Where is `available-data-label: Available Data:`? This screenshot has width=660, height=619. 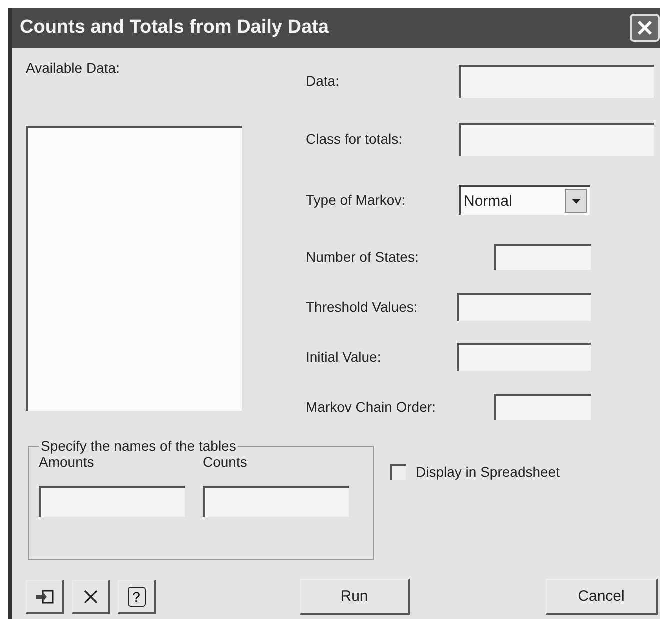 available-data-label: Available Data: is located at coordinates (73, 68).